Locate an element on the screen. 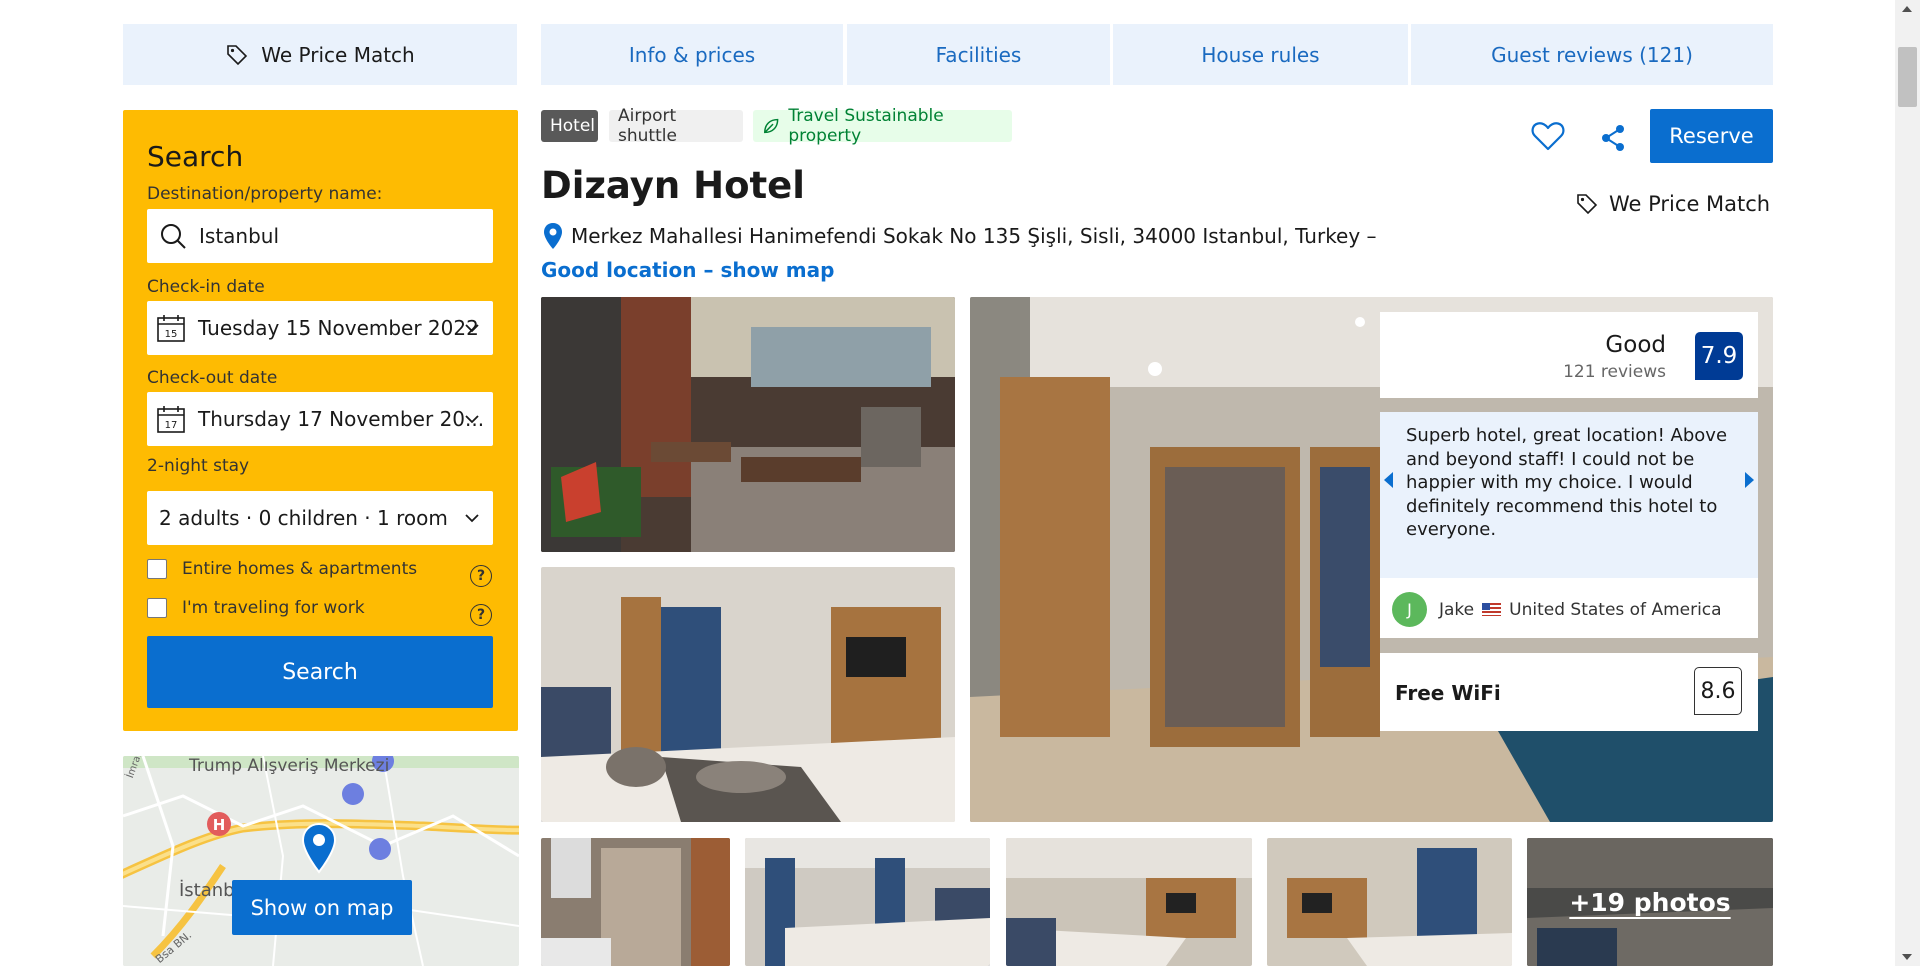 The width and height of the screenshot is (1920, 966). tab-label: House rules is located at coordinates (1260, 54).